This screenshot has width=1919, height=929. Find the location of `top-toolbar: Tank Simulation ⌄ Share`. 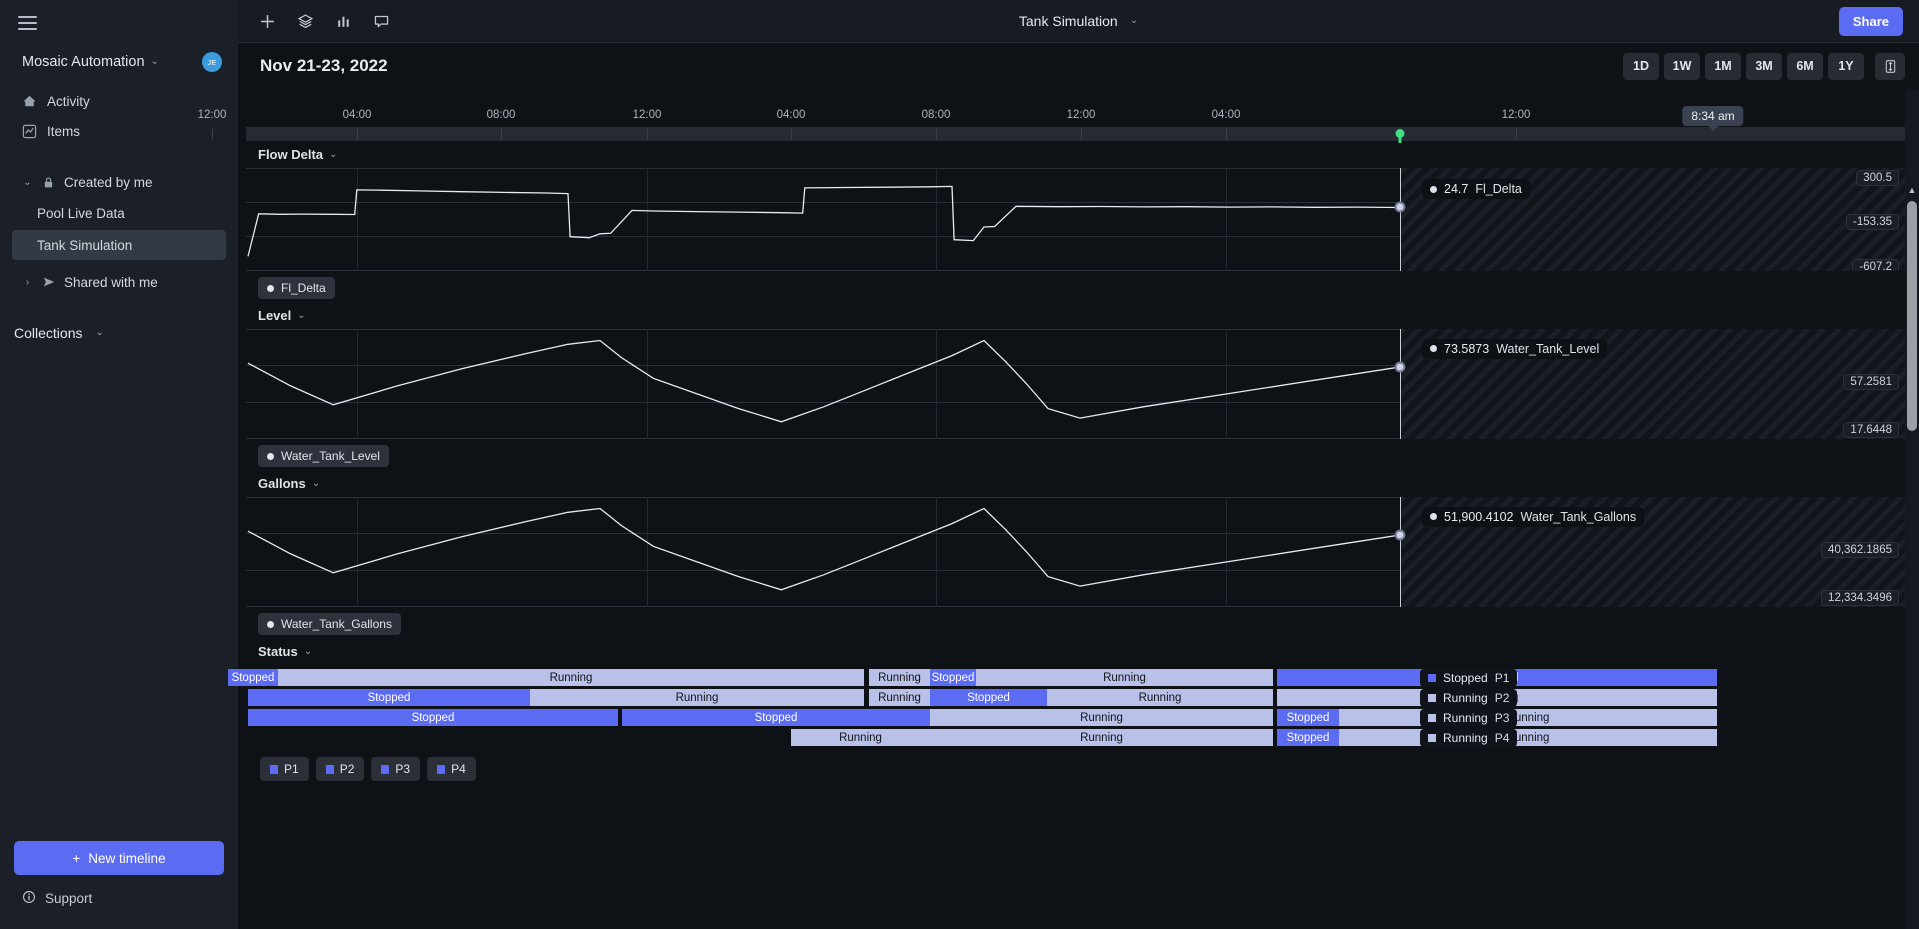

top-toolbar: Tank Simulation ⌄ Share is located at coordinates (1078, 21).